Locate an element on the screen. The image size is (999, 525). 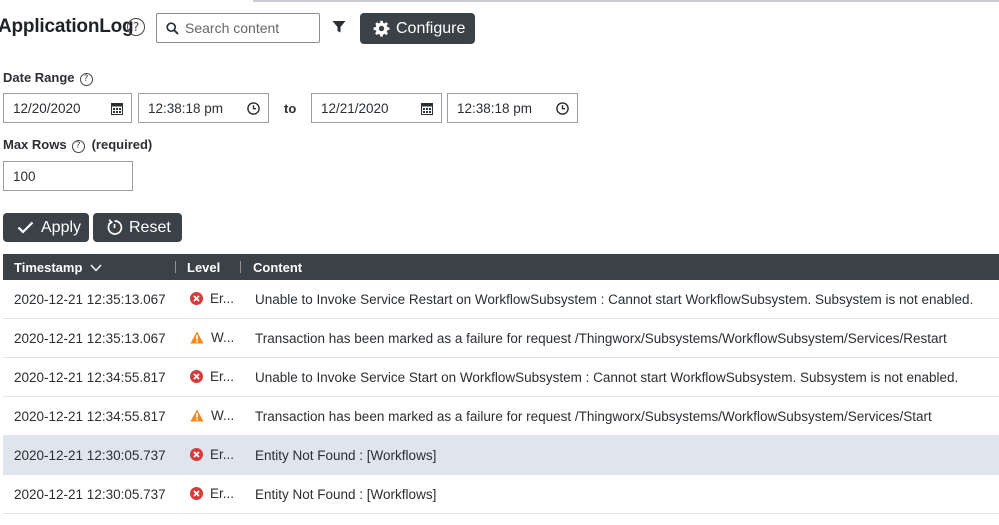
column-header-content: Content is located at coordinates (277, 267).